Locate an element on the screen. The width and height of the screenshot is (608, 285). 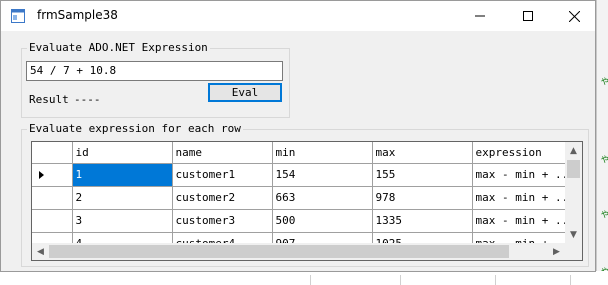
cell-name: customer1 is located at coordinates (222, 175).